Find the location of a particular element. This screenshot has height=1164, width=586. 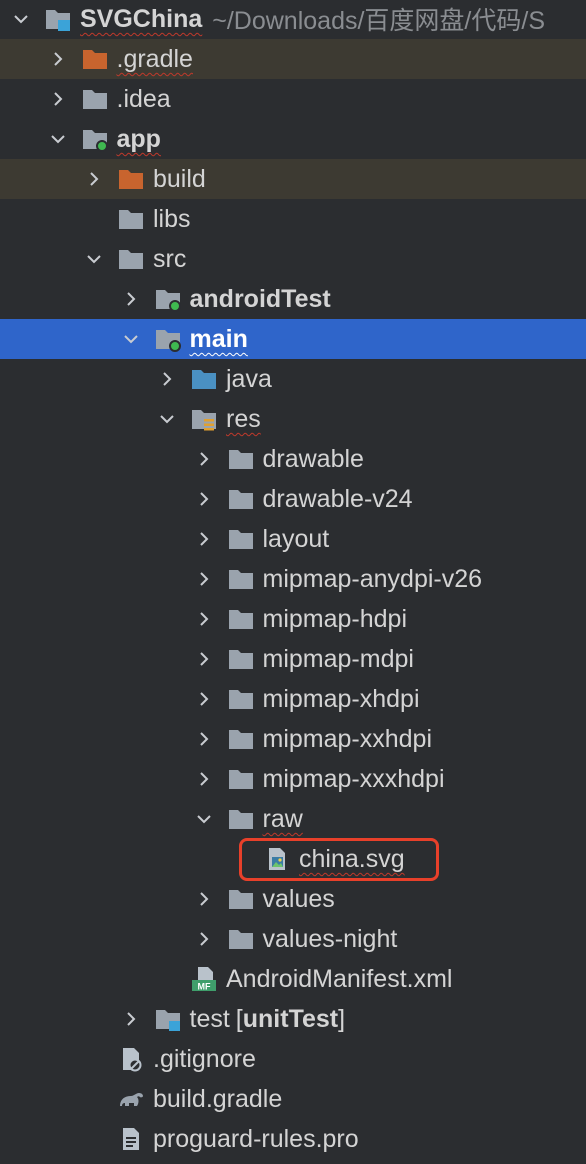

tree-item-raw: raw is located at coordinates (293, 819).